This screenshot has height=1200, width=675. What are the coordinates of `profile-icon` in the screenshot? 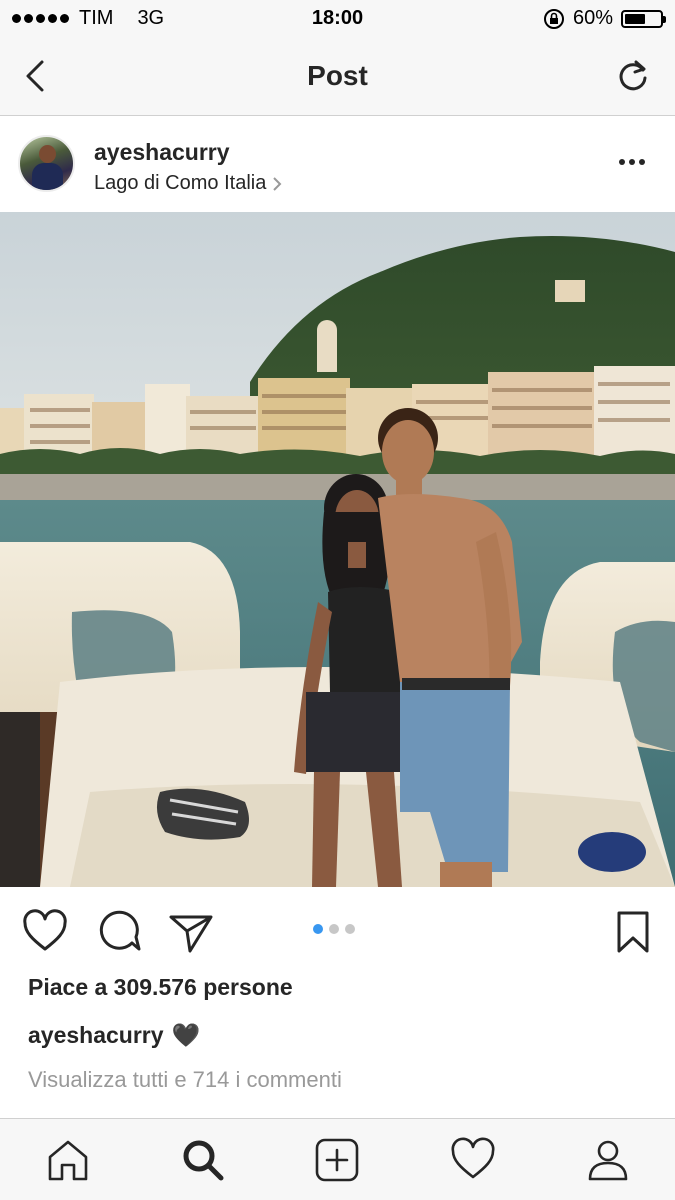 It's located at (608, 1160).